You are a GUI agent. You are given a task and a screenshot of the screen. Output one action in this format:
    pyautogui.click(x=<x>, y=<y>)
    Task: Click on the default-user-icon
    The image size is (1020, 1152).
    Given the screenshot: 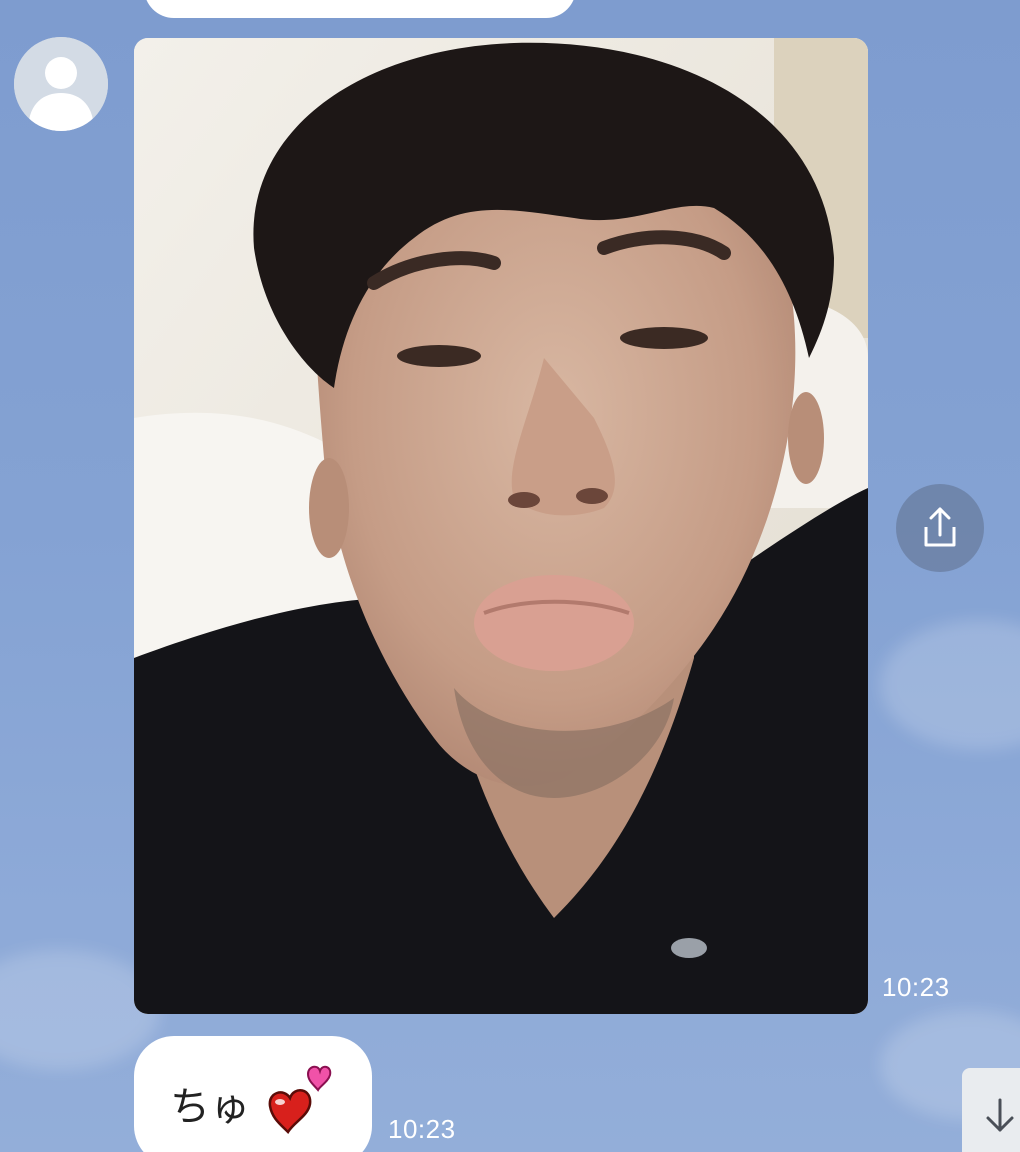 What is the action you would take?
    pyautogui.click(x=61, y=84)
    